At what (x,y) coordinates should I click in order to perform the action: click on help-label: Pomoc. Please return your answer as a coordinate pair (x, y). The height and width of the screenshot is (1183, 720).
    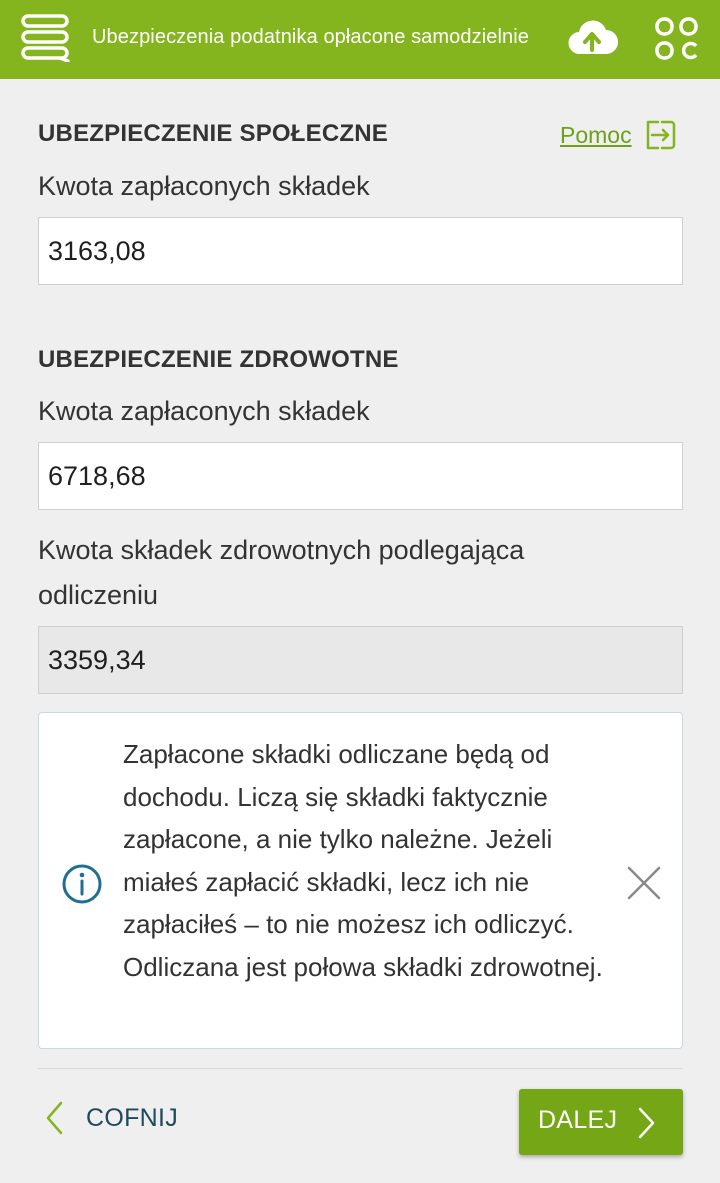
    Looking at the image, I should click on (596, 134).